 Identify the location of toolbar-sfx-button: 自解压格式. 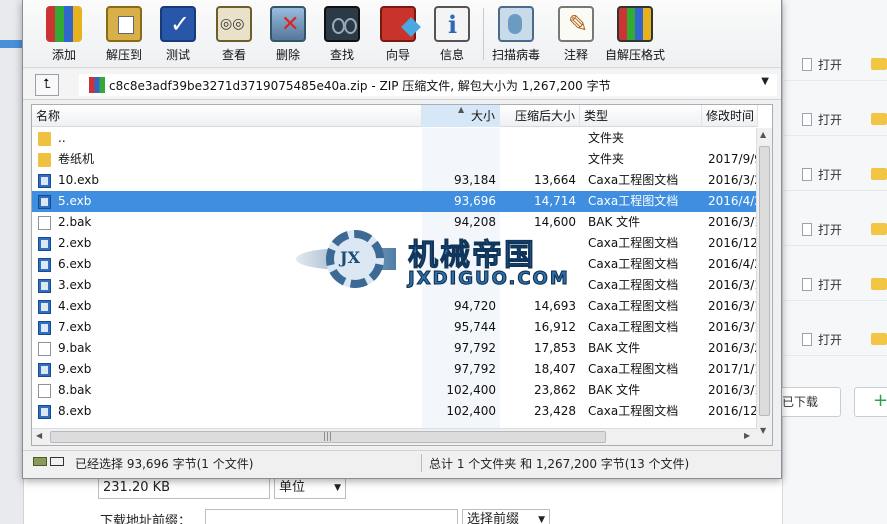
(635, 35).